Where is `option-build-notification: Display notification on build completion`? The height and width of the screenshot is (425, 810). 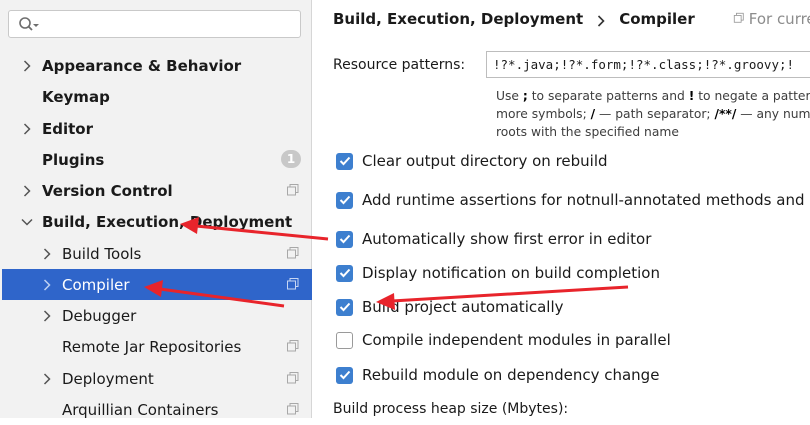
option-build-notification: Display notification on build completion is located at coordinates (498, 273).